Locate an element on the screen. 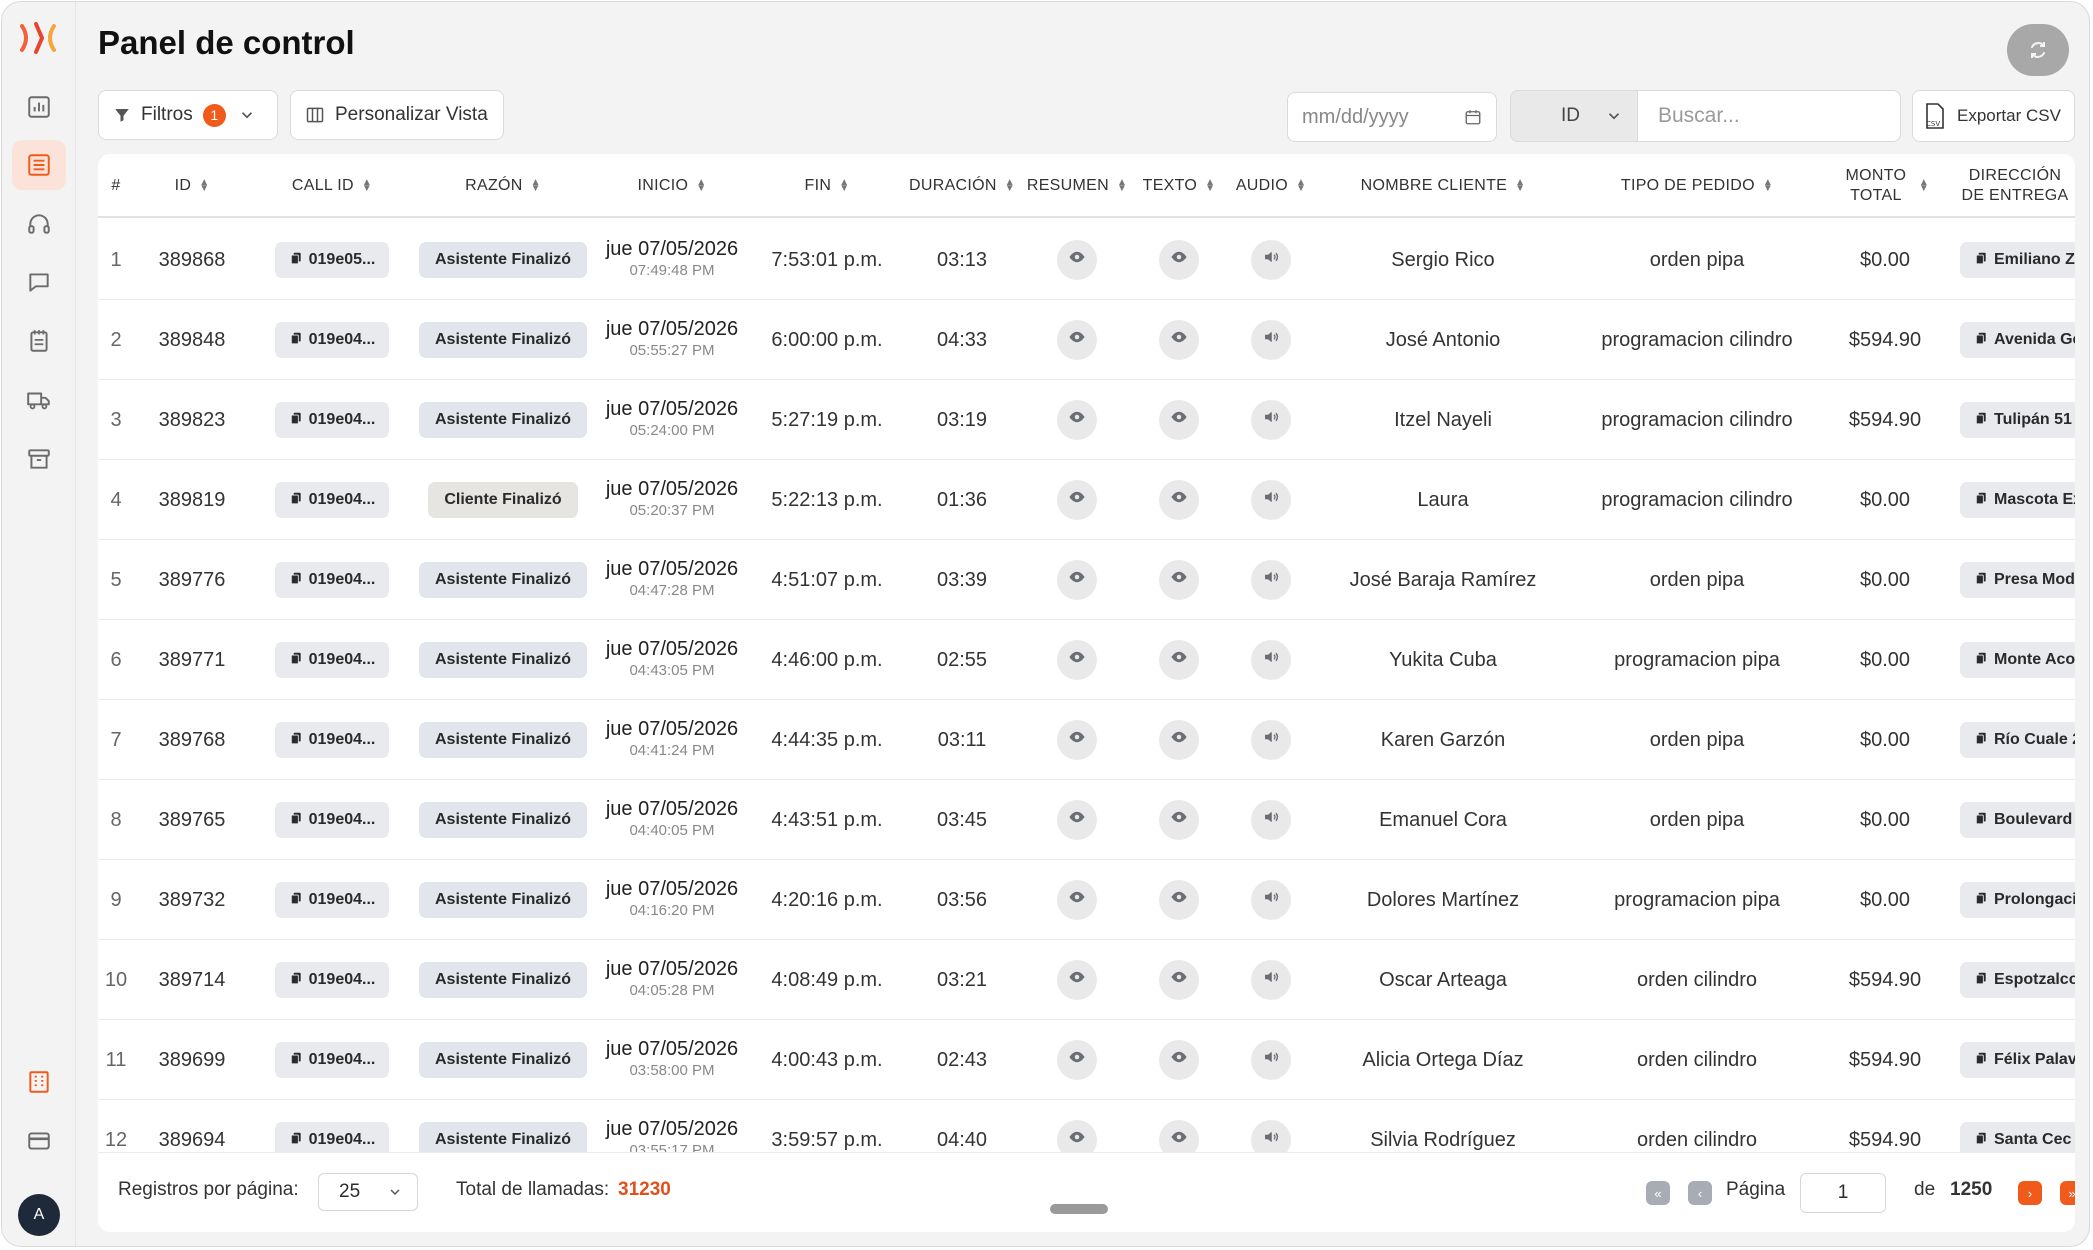 This screenshot has height=1250, width=2093. column-header-text: TEXTO ▲ ▼ is located at coordinates (1179, 186).